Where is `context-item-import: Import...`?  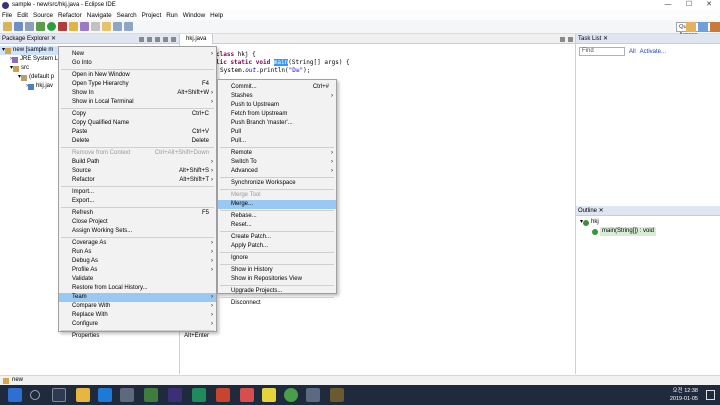 context-item-import: Import... is located at coordinates (137, 192).